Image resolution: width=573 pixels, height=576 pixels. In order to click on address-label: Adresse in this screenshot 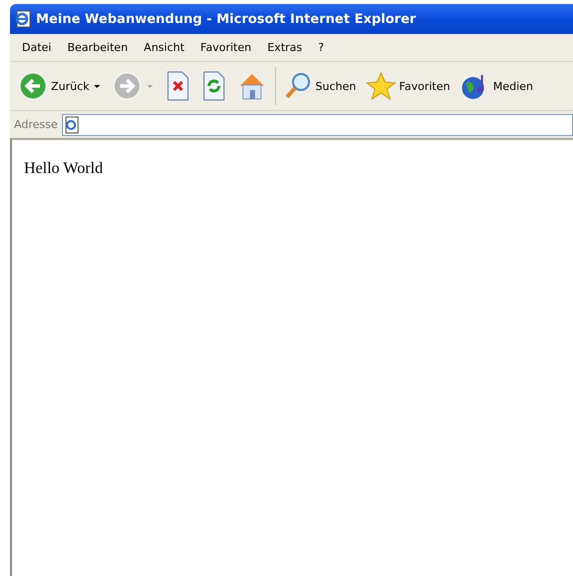, I will do `click(36, 124)`.